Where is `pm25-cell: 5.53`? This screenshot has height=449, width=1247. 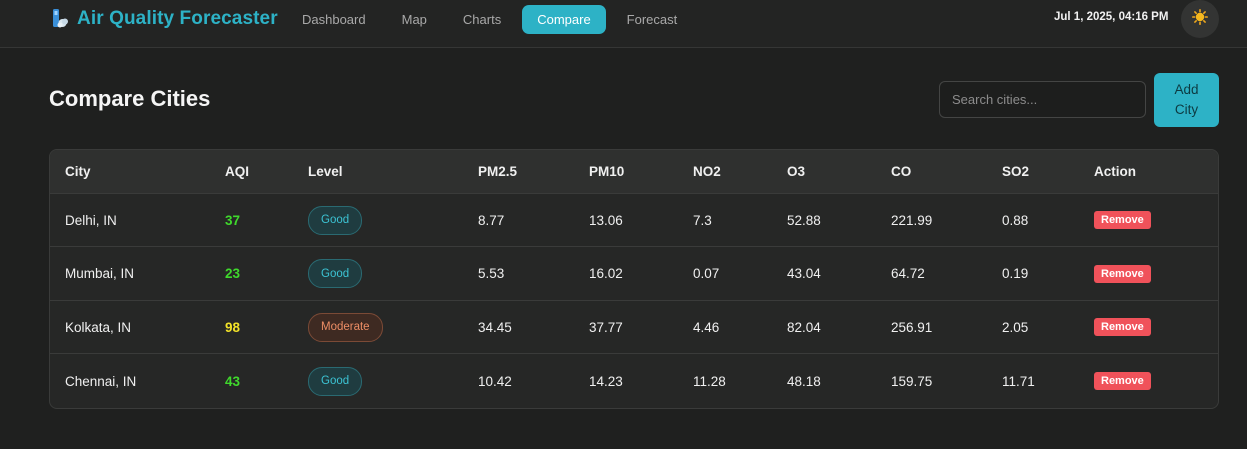 pm25-cell: 5.53 is located at coordinates (491, 273).